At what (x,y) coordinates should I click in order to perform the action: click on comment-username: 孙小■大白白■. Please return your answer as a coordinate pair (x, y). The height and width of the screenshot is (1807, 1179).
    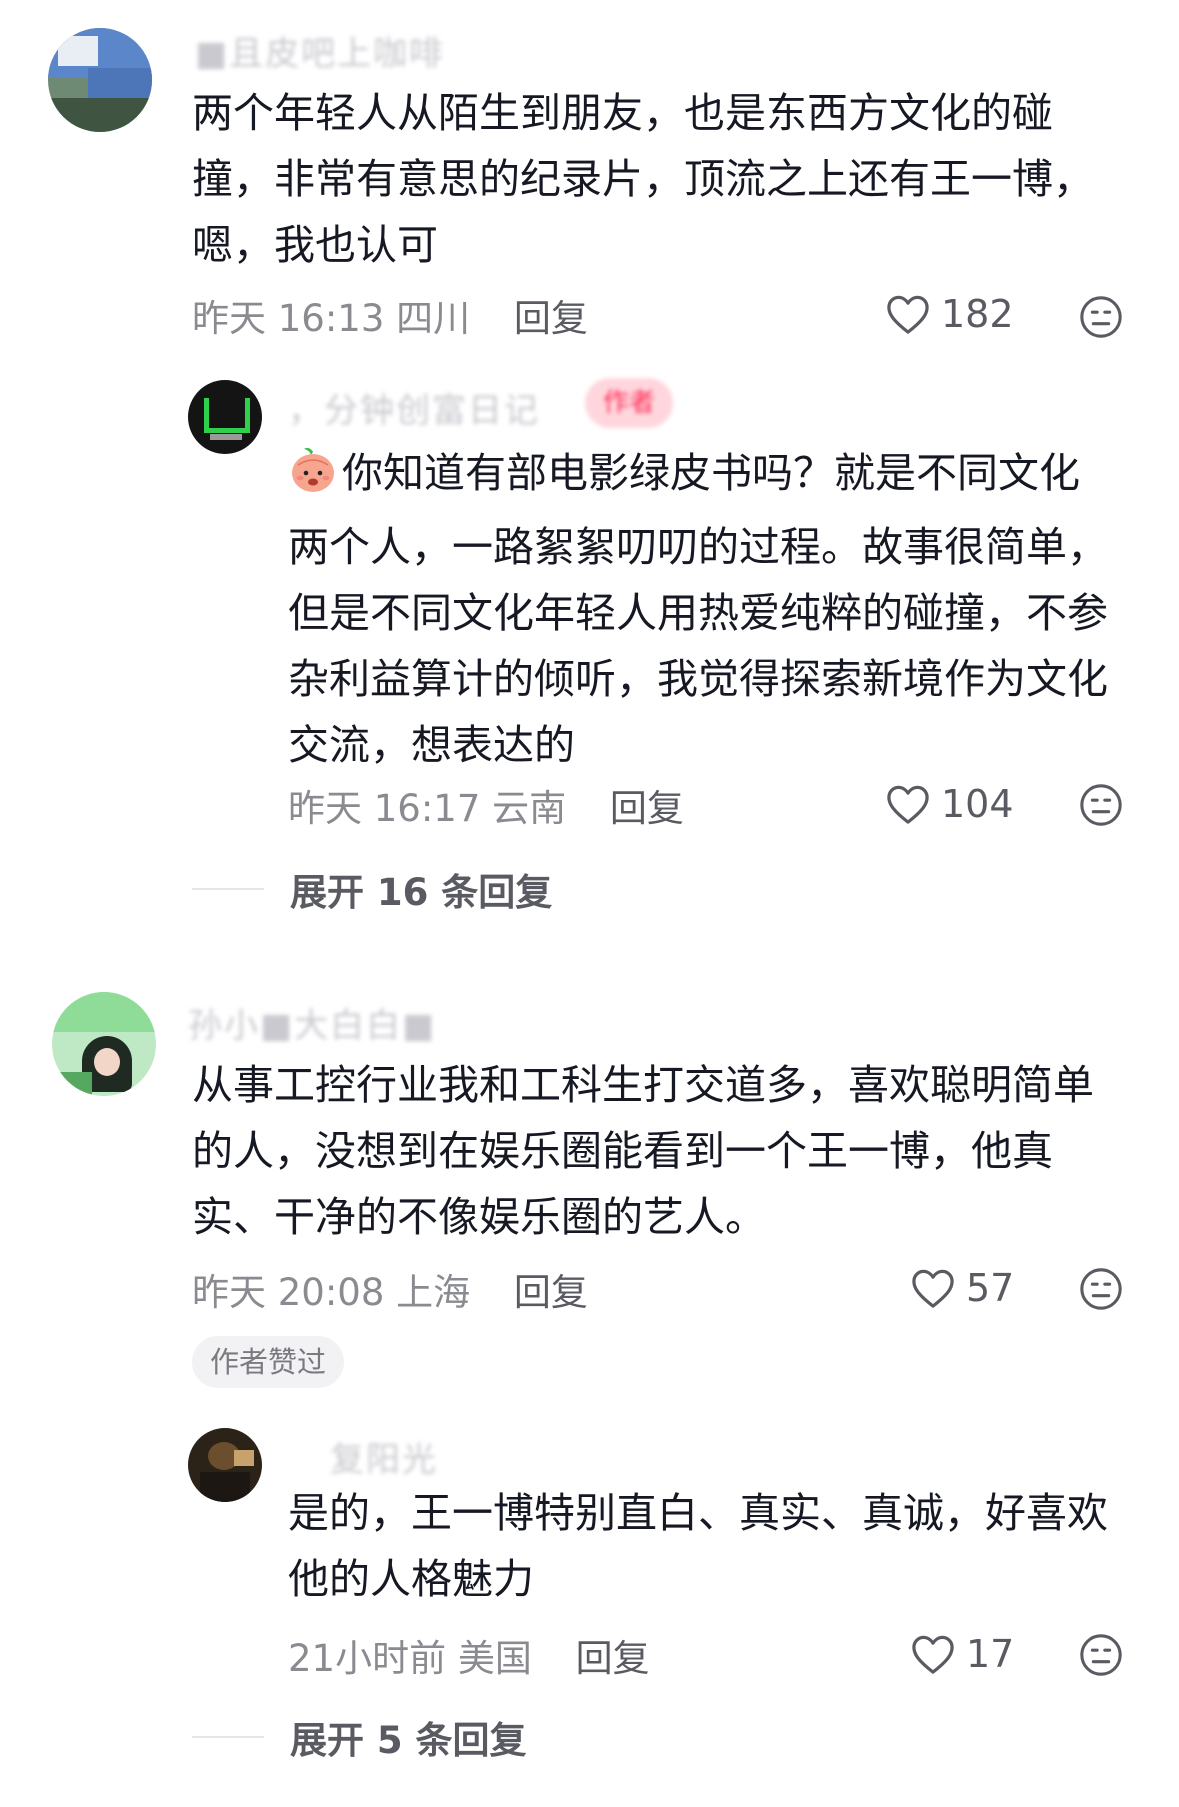
    Looking at the image, I should click on (312, 1022).